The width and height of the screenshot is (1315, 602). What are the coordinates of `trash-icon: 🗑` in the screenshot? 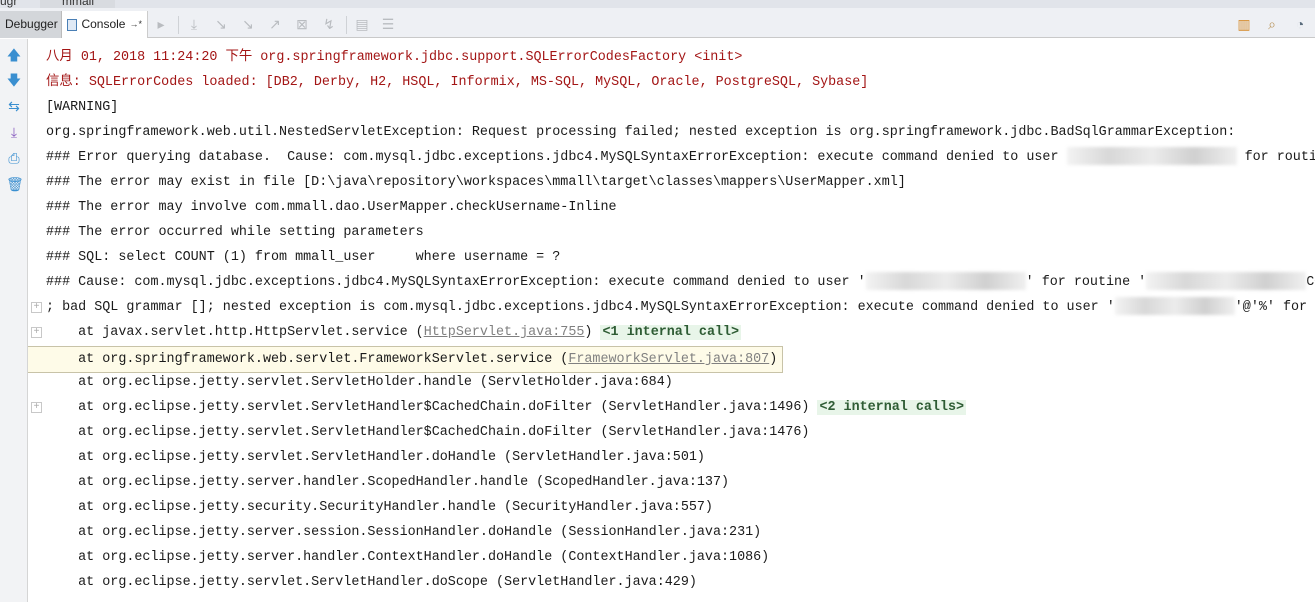 It's located at (15, 184).